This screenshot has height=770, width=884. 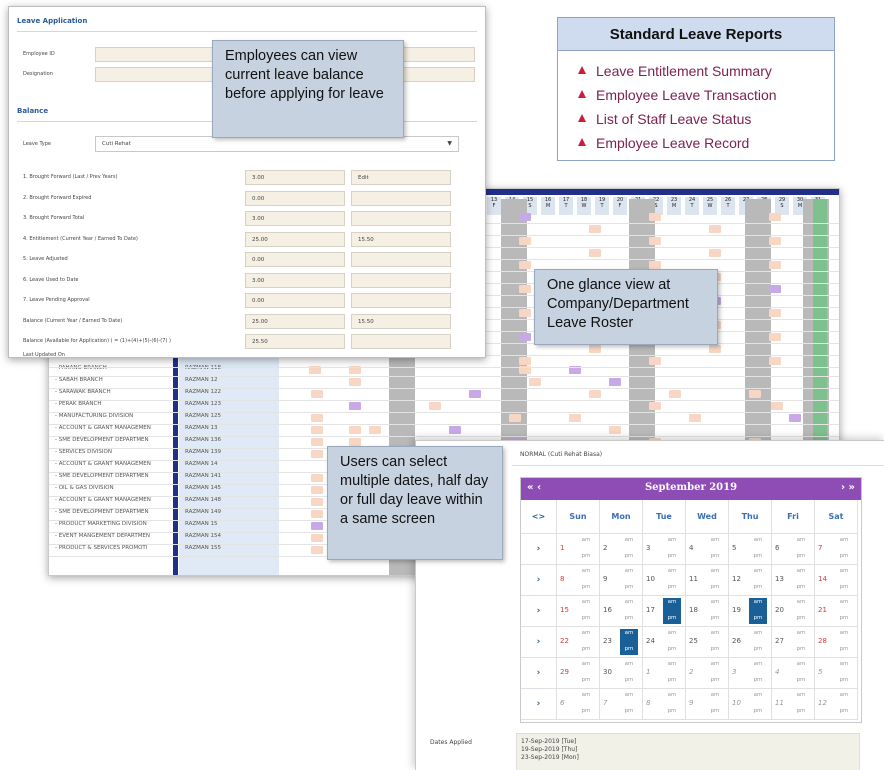 I want to click on balance-value-field: 3.00, so click(x=295, y=218).